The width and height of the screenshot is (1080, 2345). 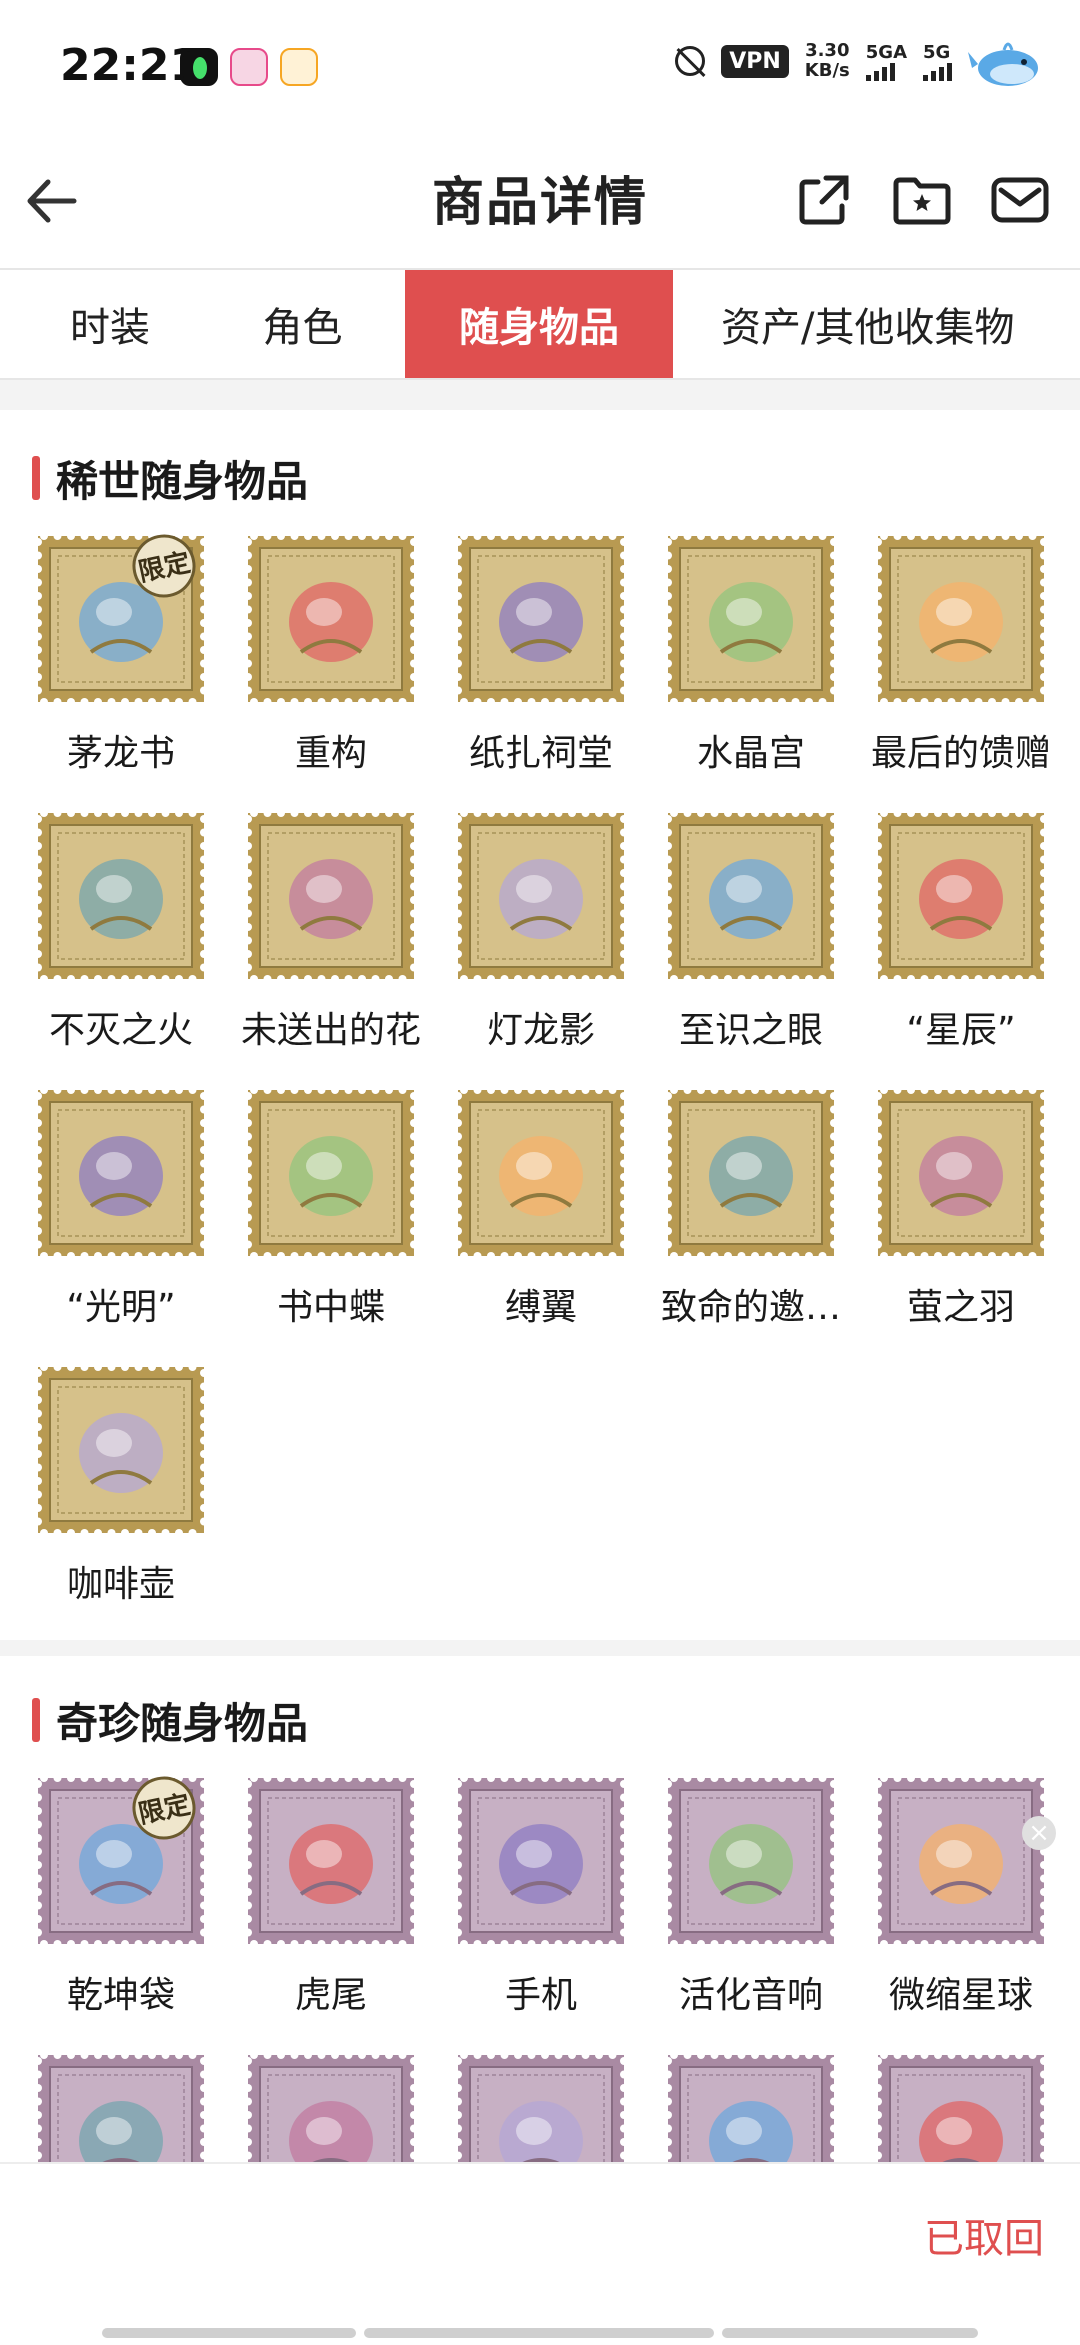 I want to click on mail-icon, so click(x=1020, y=200).